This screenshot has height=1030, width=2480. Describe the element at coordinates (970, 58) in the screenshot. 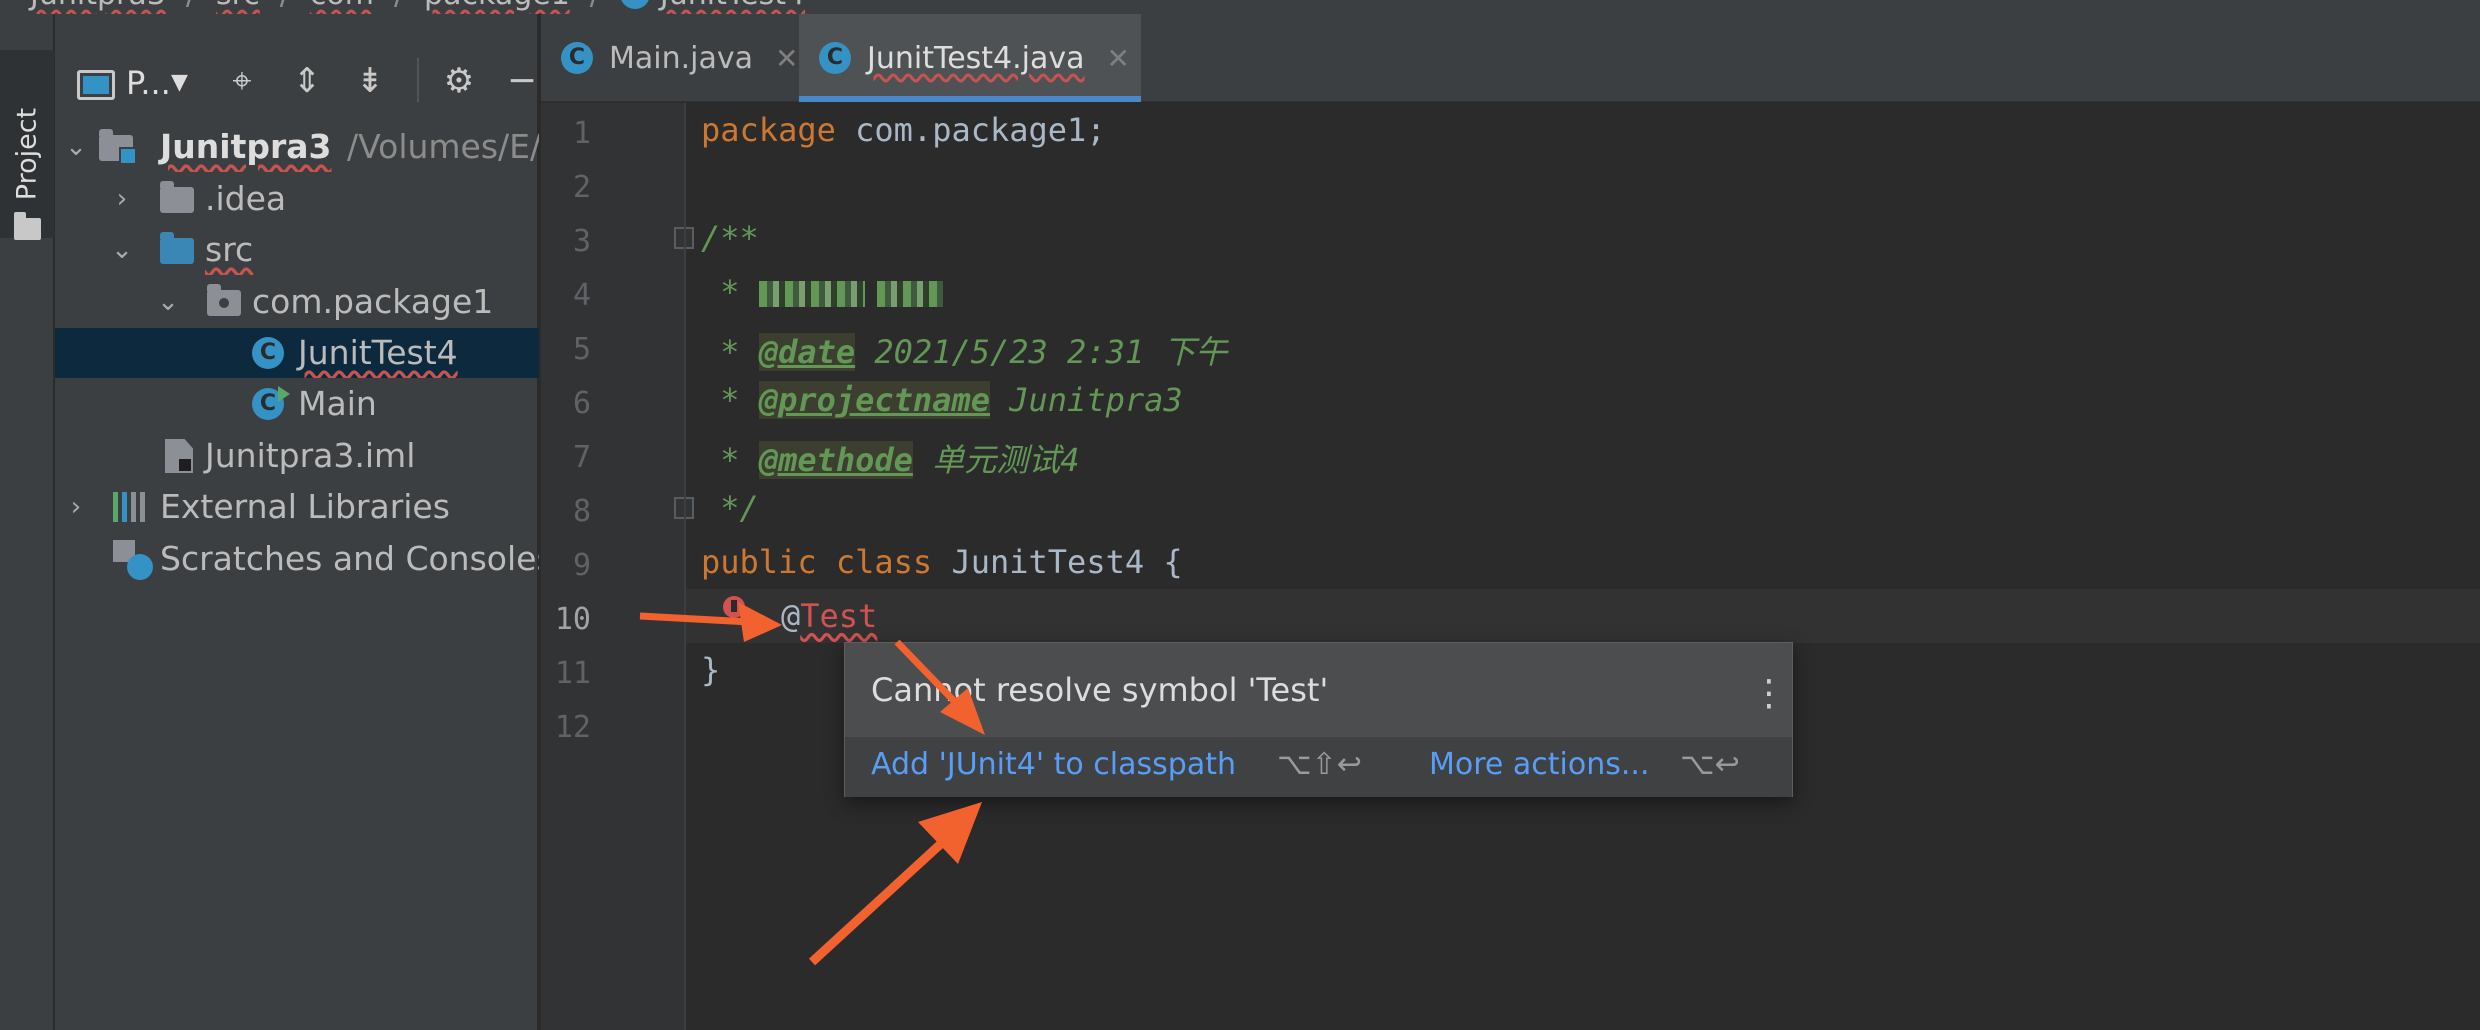

I see `tab-junittest4-java: C JunitTest4.java ✕` at that location.